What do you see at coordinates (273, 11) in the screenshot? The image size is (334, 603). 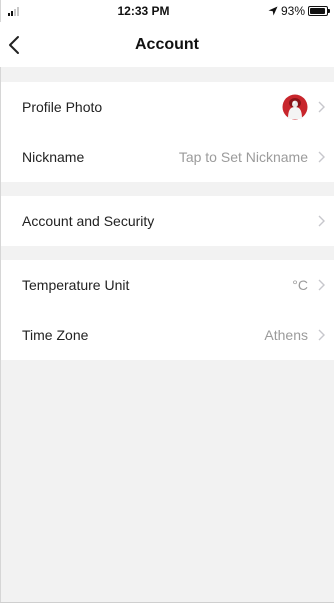 I see `location-arrow-icon` at bounding box center [273, 11].